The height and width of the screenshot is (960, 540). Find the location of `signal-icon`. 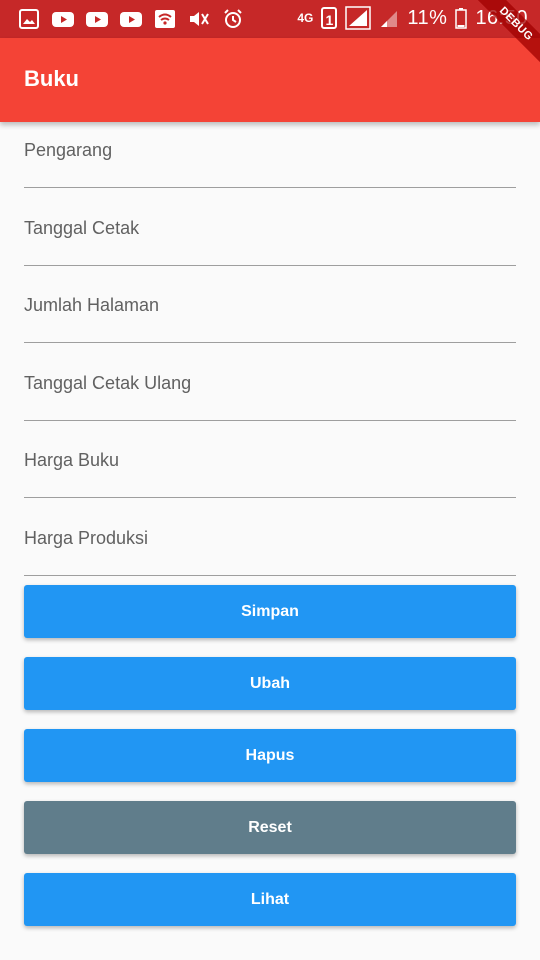

signal-icon is located at coordinates (358, 18).